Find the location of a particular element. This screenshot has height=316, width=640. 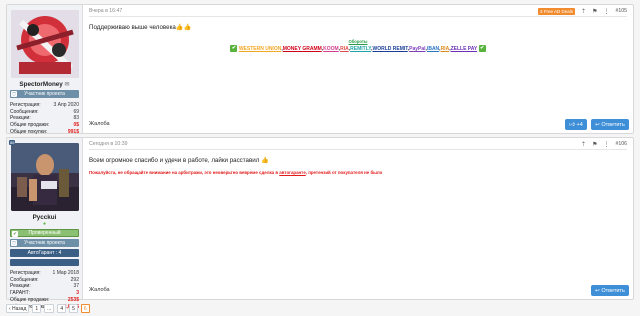

thumbs-up-icon: 👍👍 is located at coordinates (183, 27).